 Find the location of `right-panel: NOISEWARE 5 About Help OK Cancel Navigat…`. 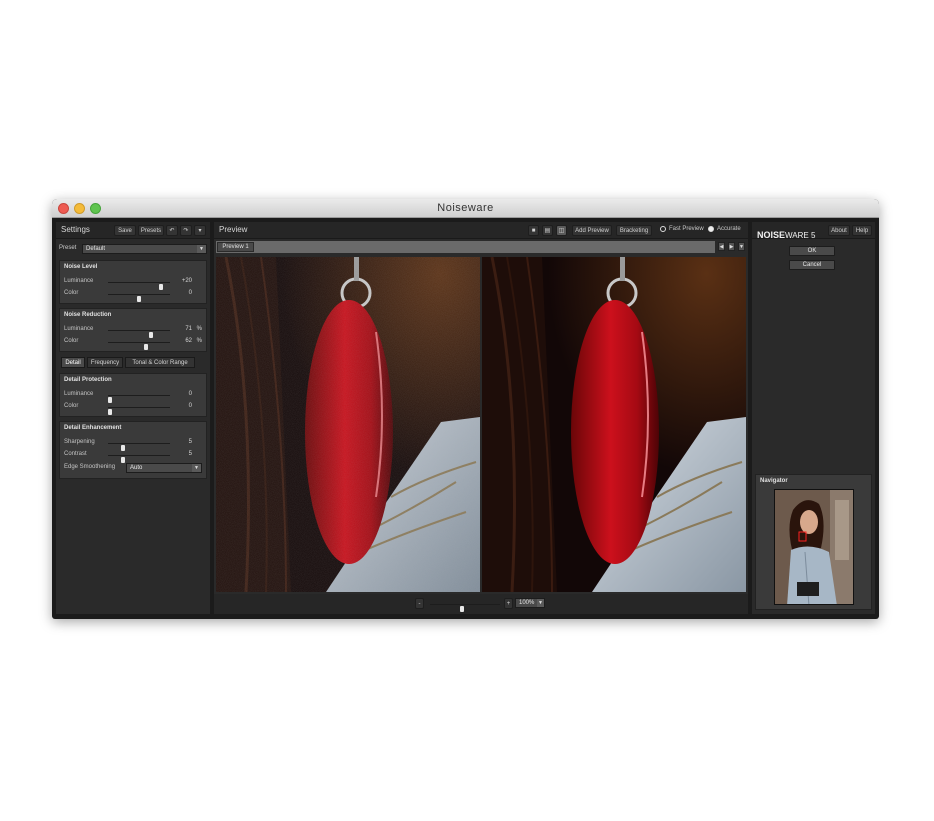

right-panel: NOISEWARE 5 About Help OK Cancel Navigat… is located at coordinates (813, 418).